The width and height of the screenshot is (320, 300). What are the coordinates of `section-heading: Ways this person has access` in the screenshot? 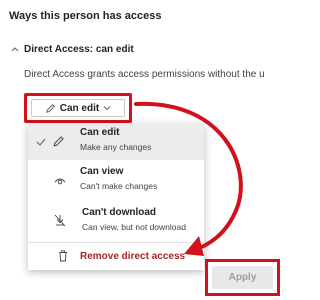 It's located at (85, 16).